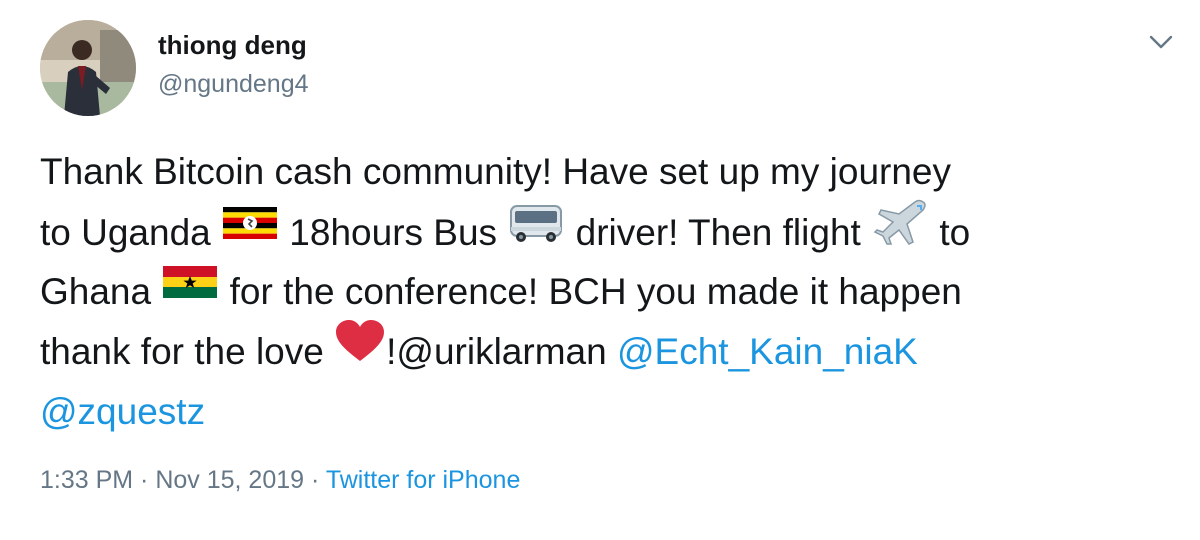 This screenshot has height=540, width=1200. What do you see at coordinates (1161, 42) in the screenshot?
I see `chevron-down-icon` at bounding box center [1161, 42].